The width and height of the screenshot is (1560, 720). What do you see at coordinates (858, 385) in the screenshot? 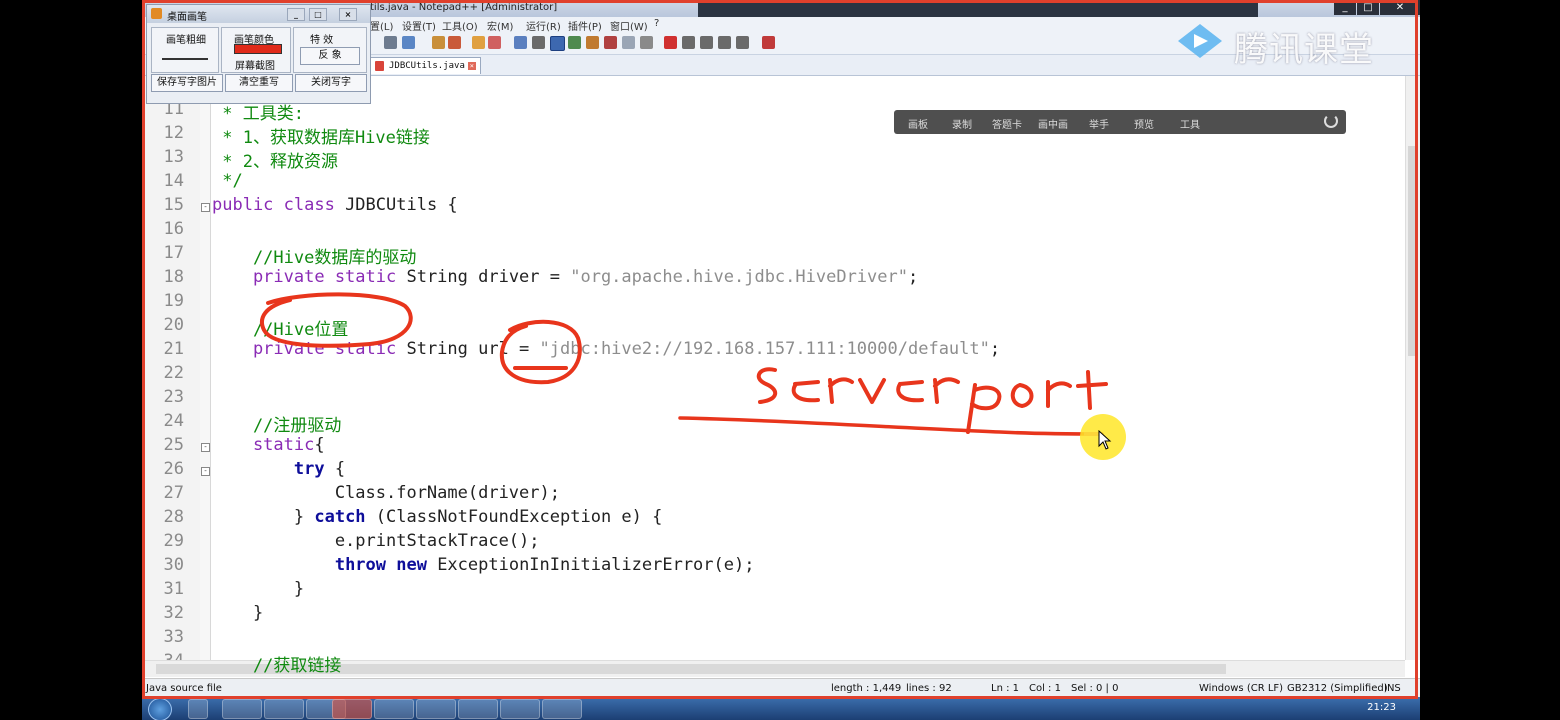
I see `handwritten-server` at bounding box center [858, 385].